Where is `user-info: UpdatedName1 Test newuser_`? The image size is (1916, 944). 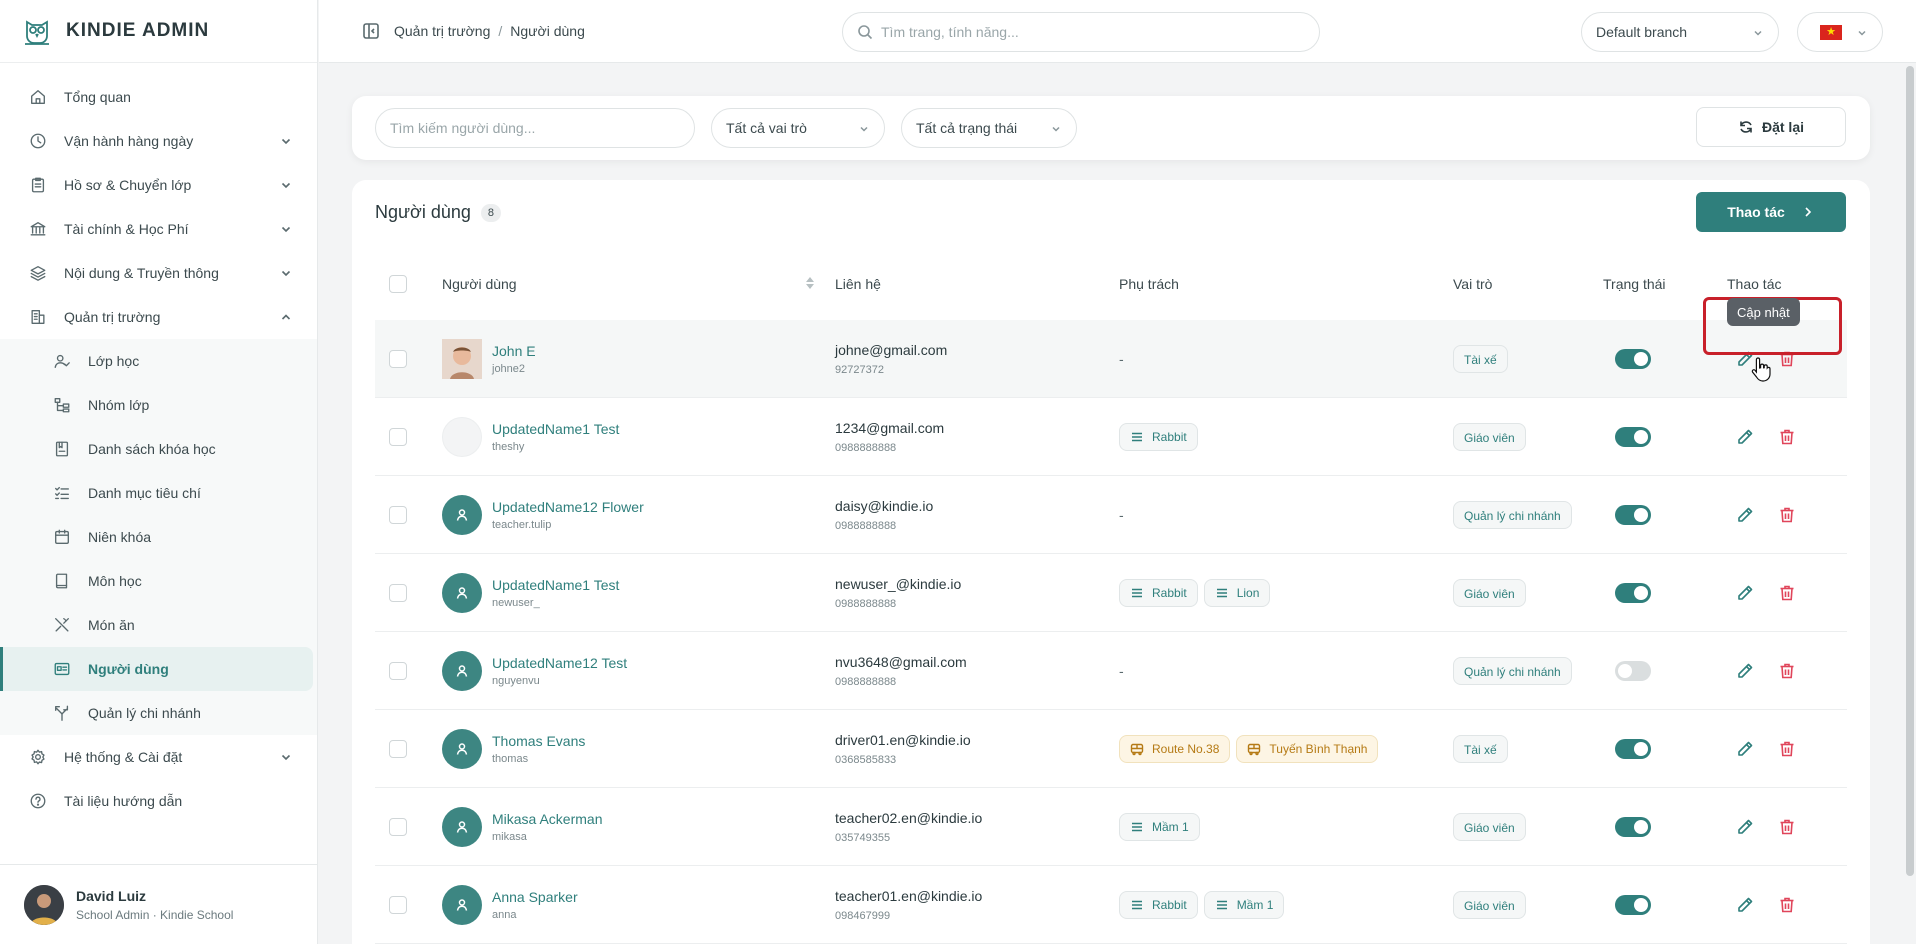
user-info: UpdatedName1 Test newuser_ is located at coordinates (555, 593).